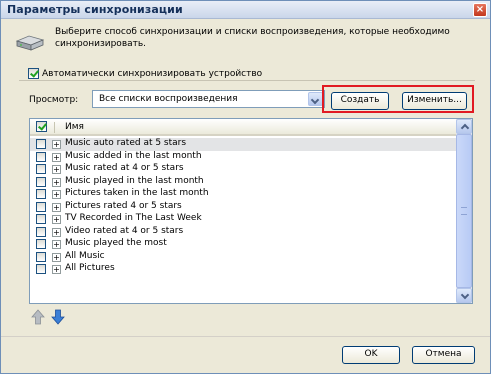 This screenshot has width=491, height=374. I want to click on header-separator, so click(54, 127).